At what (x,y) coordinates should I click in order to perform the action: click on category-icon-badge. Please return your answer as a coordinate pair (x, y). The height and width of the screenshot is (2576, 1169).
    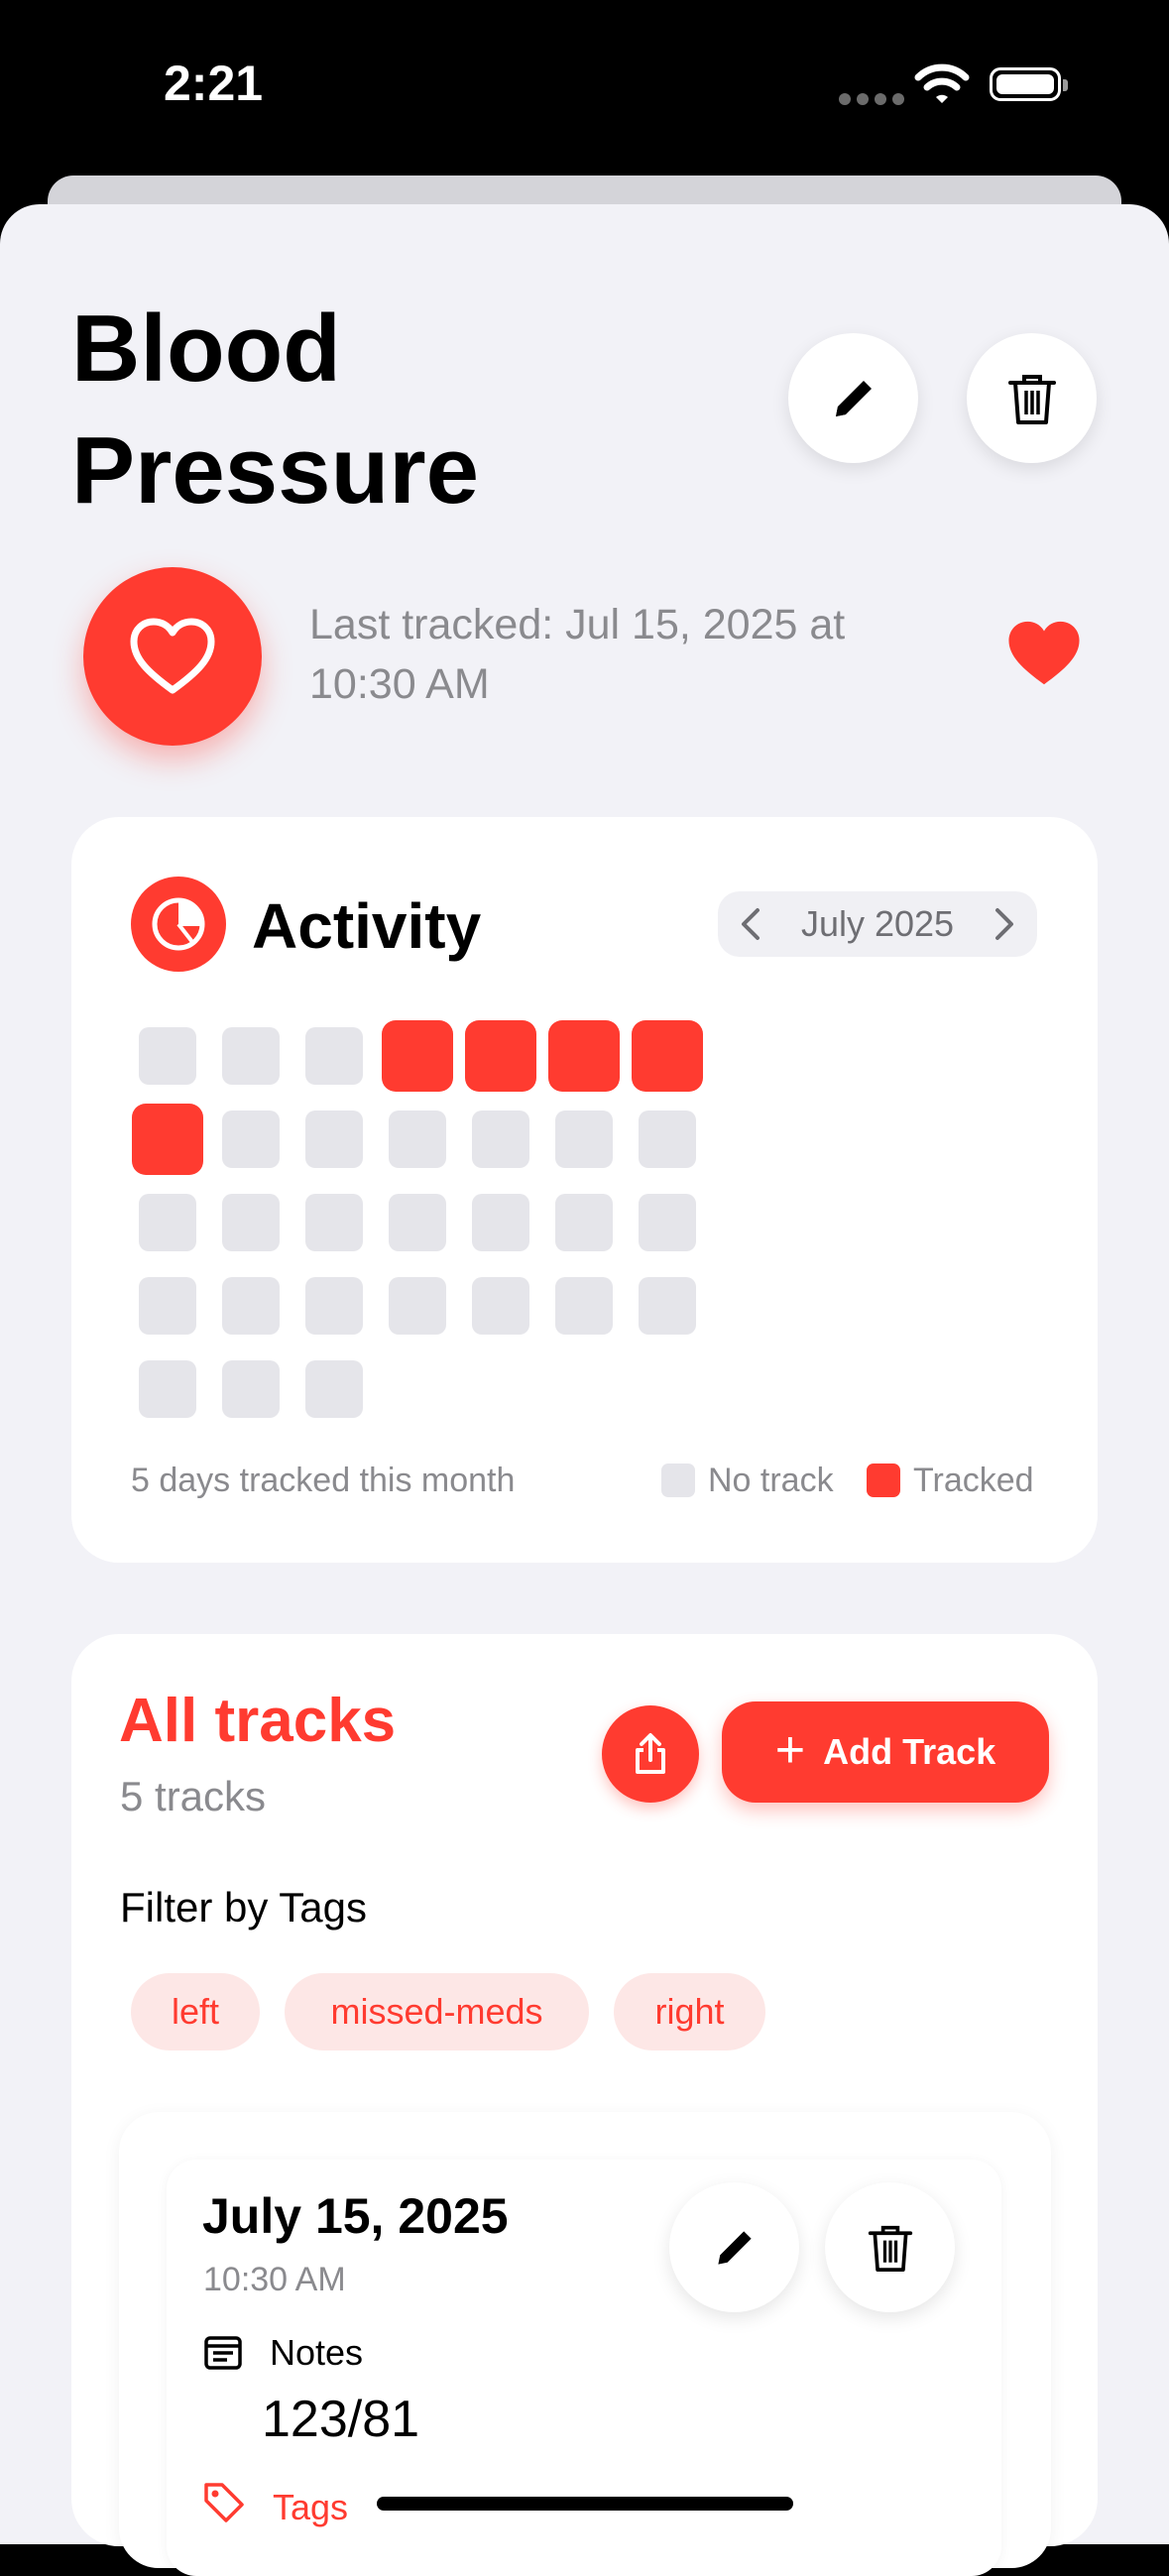
    Looking at the image, I should click on (172, 657).